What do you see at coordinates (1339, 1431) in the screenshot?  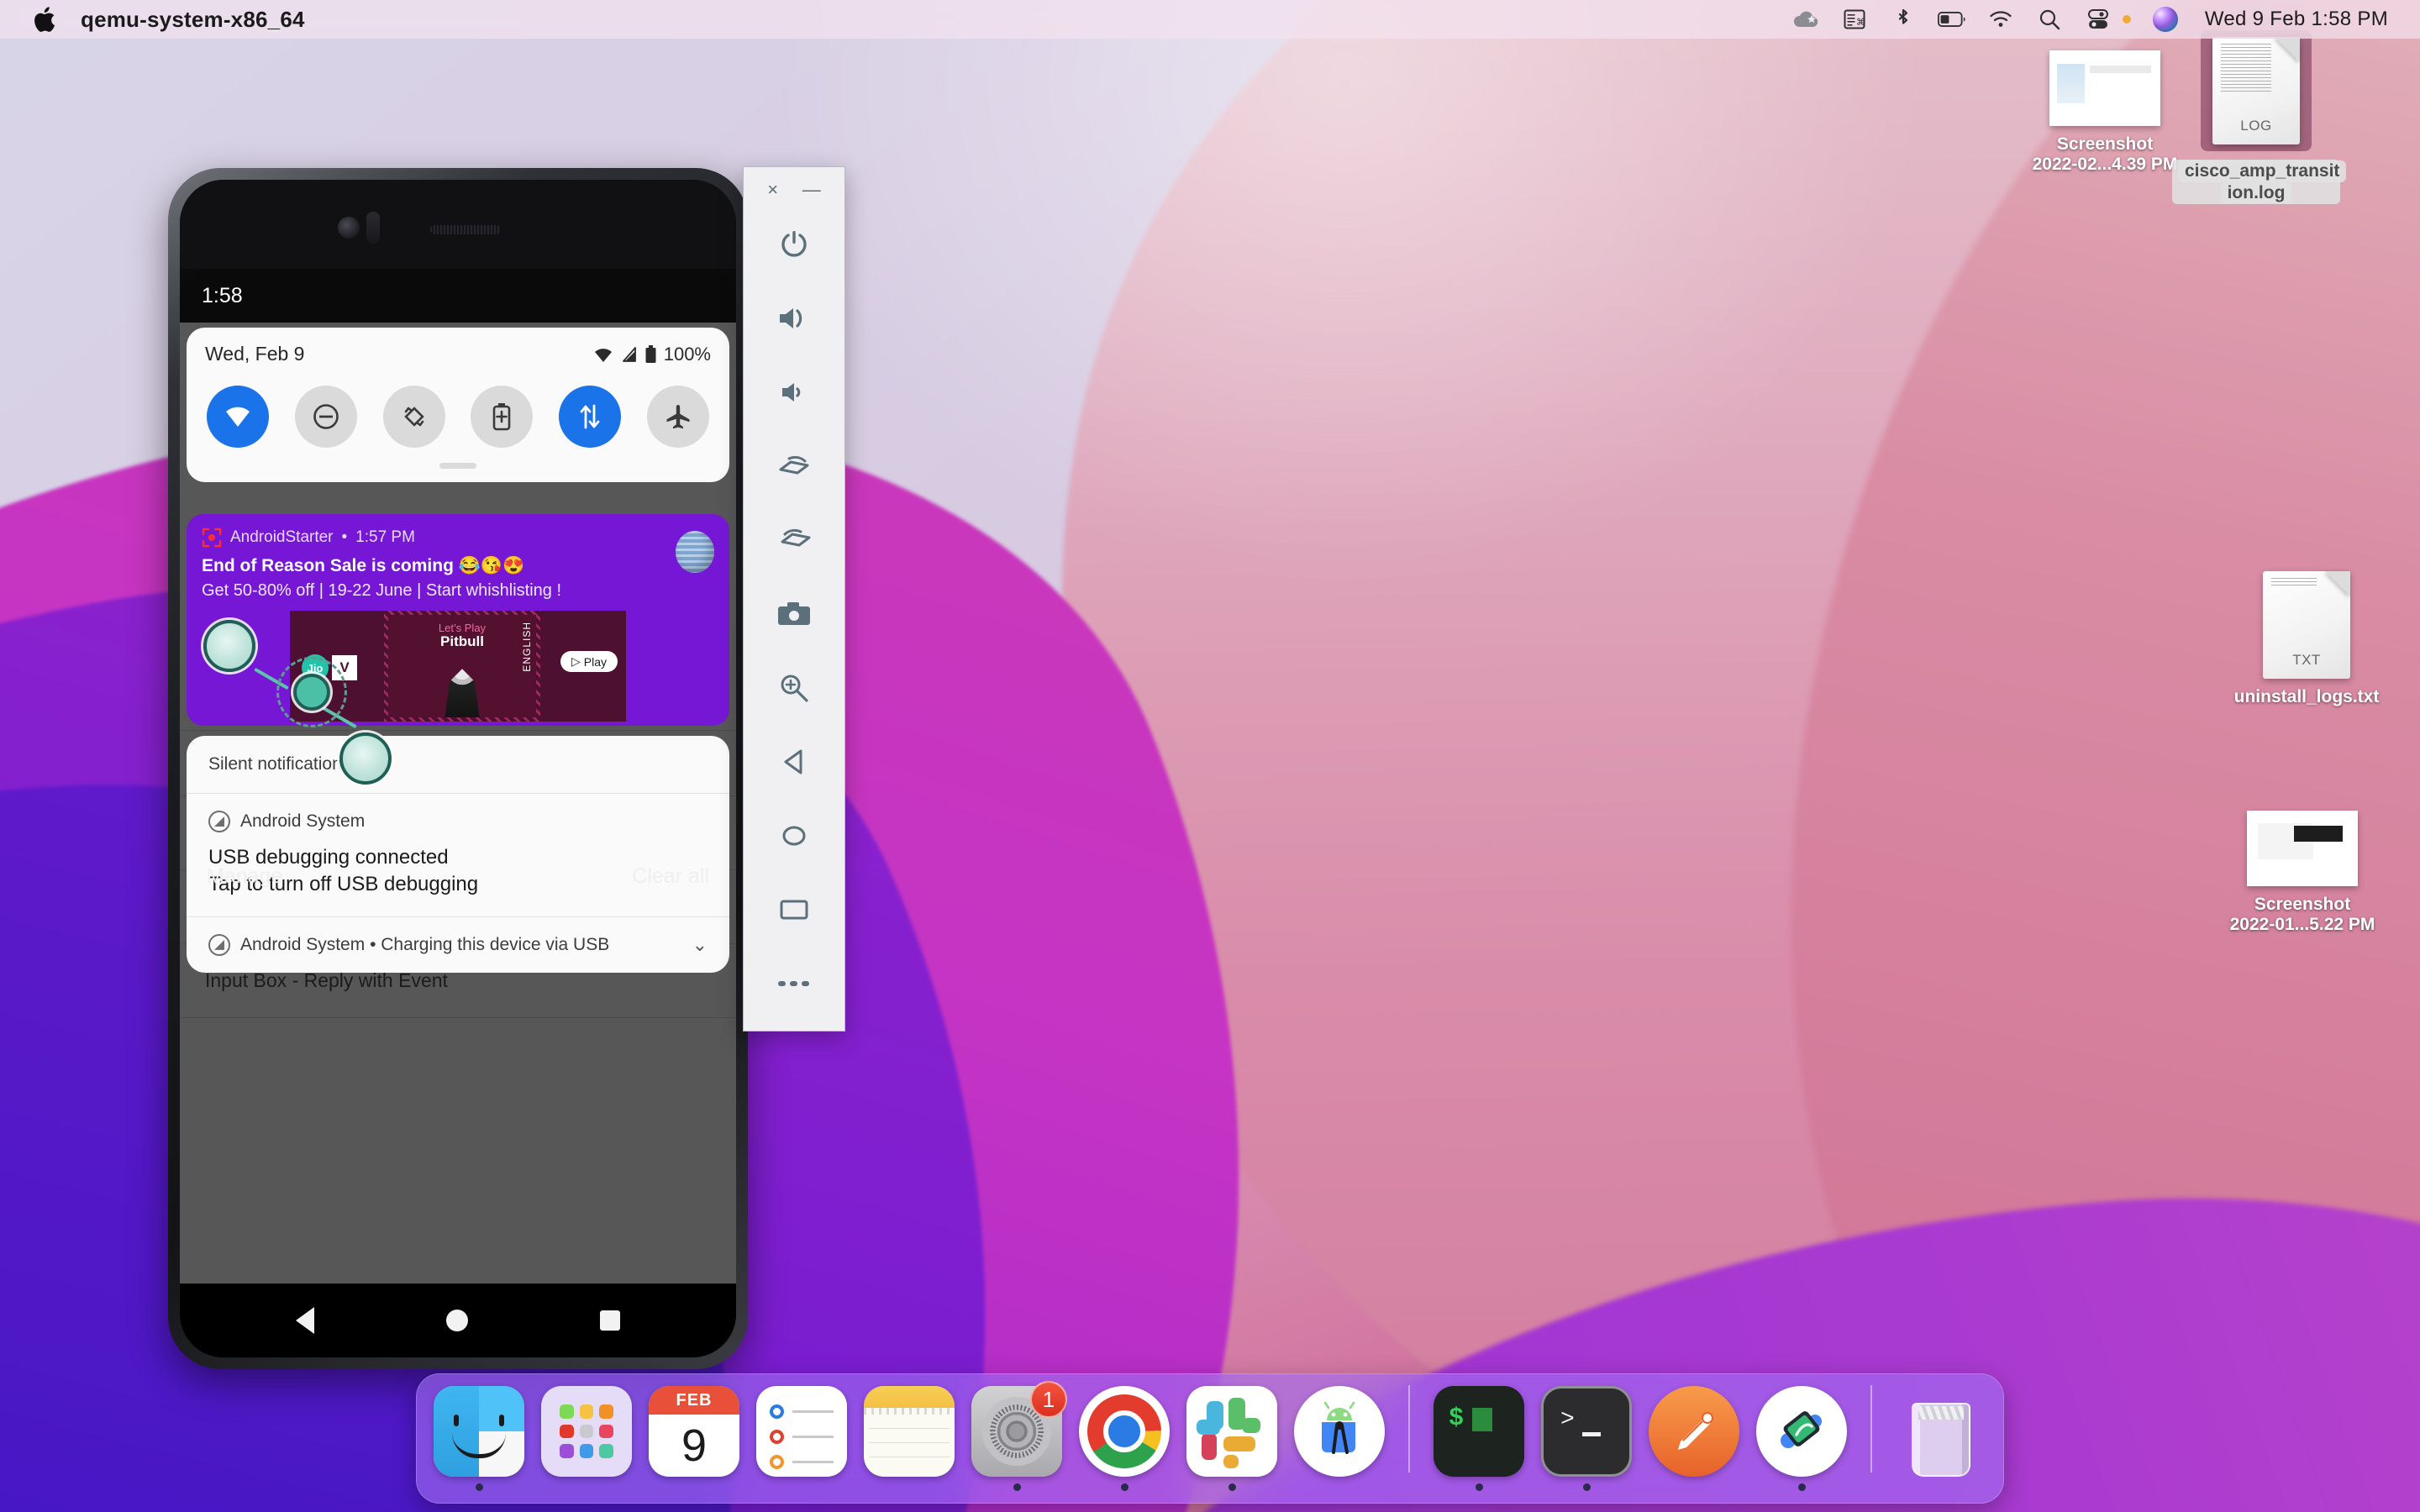 I see `android-studio-icon` at bounding box center [1339, 1431].